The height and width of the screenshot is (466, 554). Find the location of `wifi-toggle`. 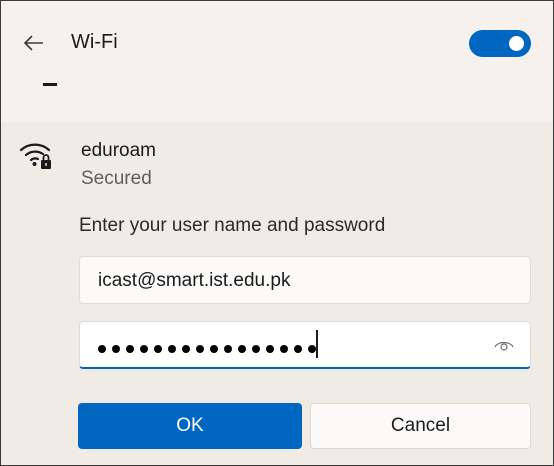

wifi-toggle is located at coordinates (500, 43).